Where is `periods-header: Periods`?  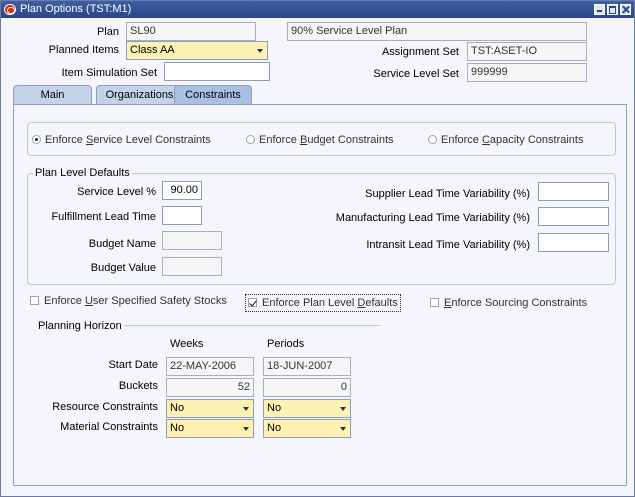
periods-header: Periods is located at coordinates (286, 344).